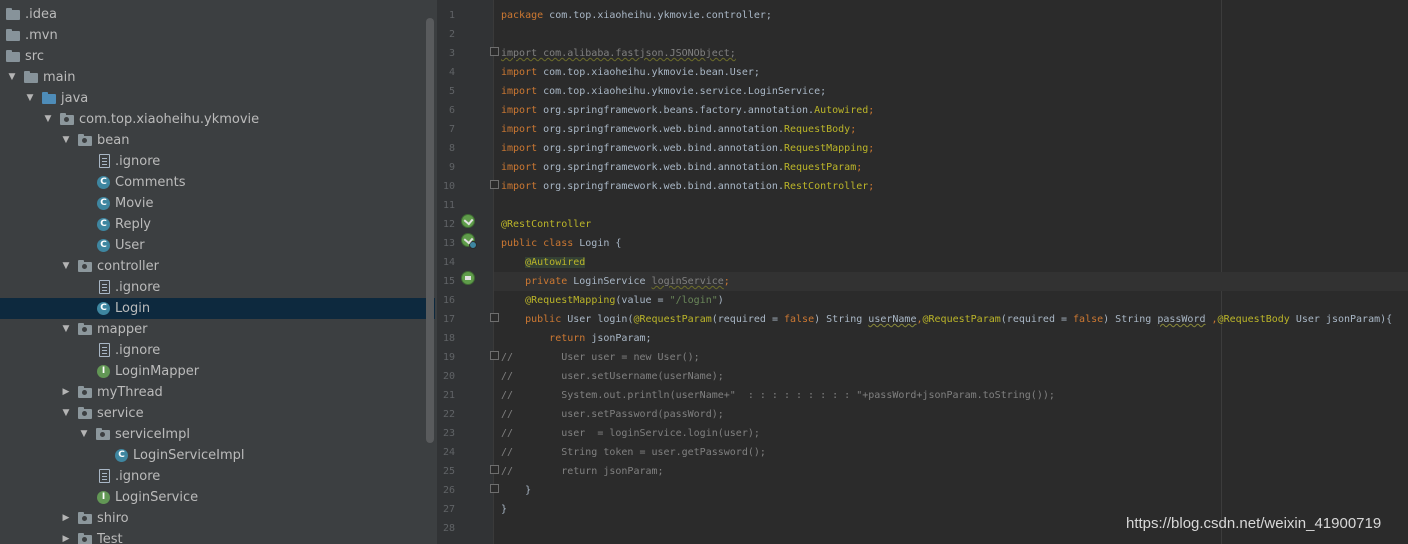 The width and height of the screenshot is (1408, 544). What do you see at coordinates (576, 338) in the screenshot?
I see `code-line-18: return jsonParam;` at bounding box center [576, 338].